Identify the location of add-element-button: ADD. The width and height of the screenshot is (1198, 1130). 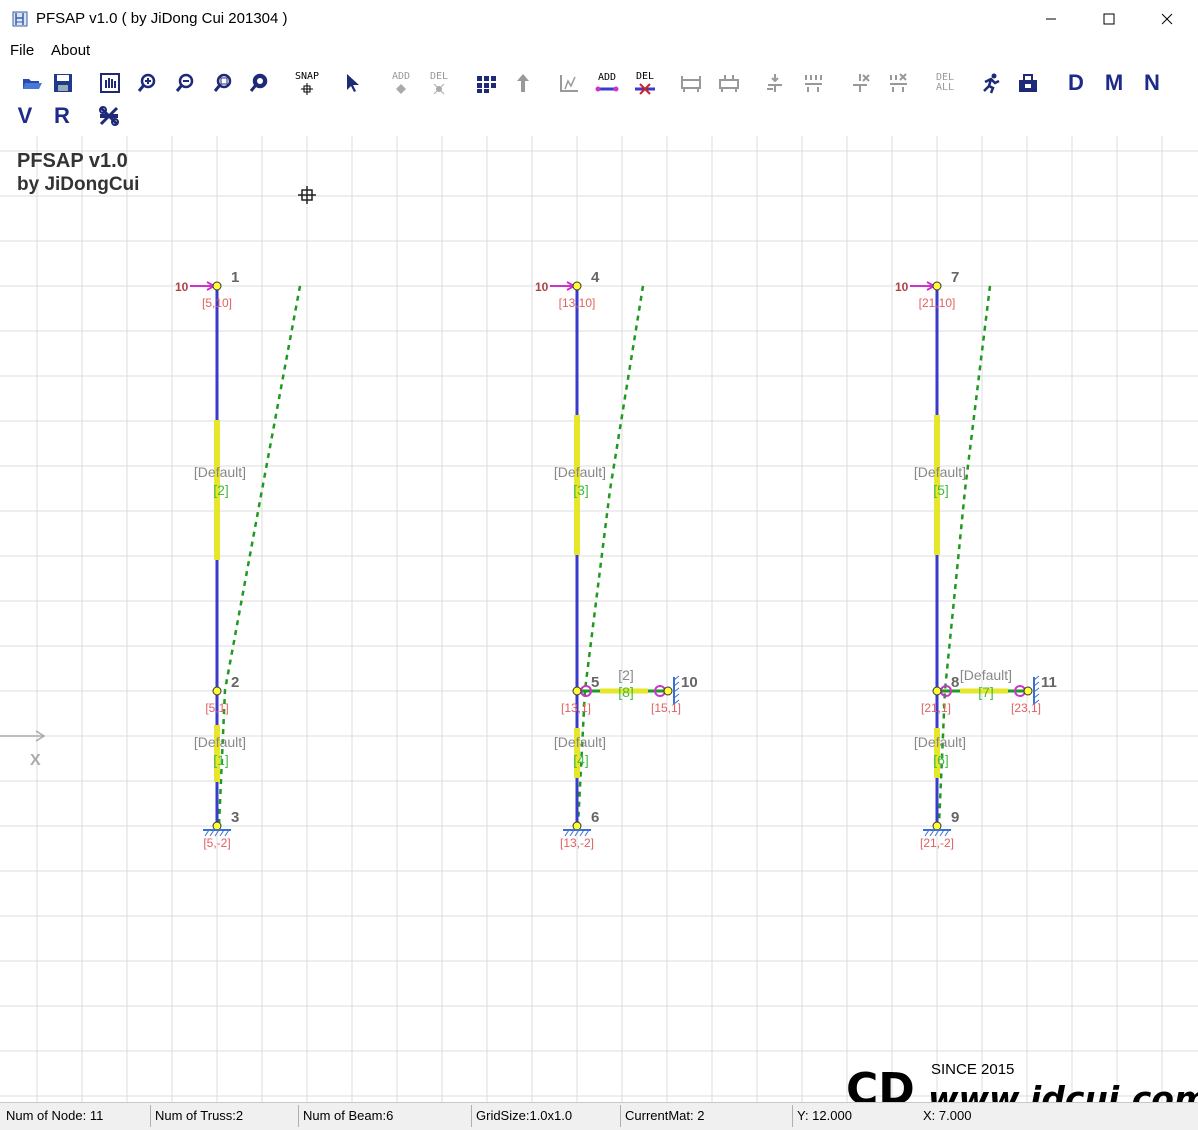
(607, 83).